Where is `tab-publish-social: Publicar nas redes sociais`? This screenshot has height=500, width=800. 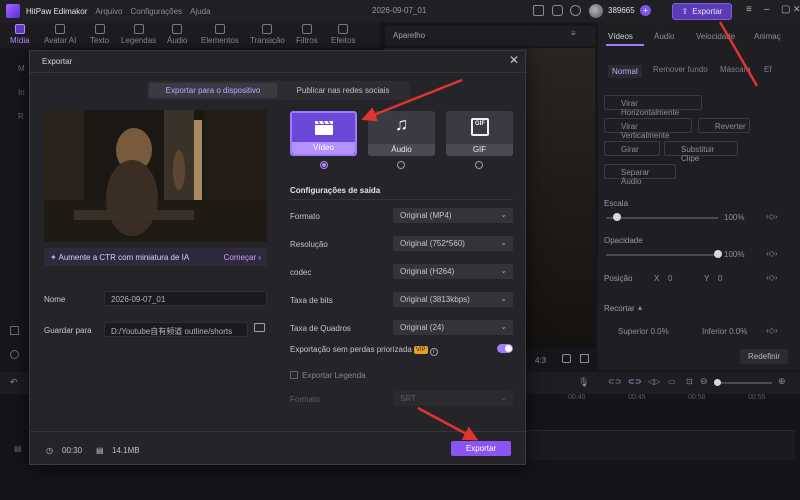
tab-publish-social: Publicar nas redes sociais is located at coordinates (343, 90).